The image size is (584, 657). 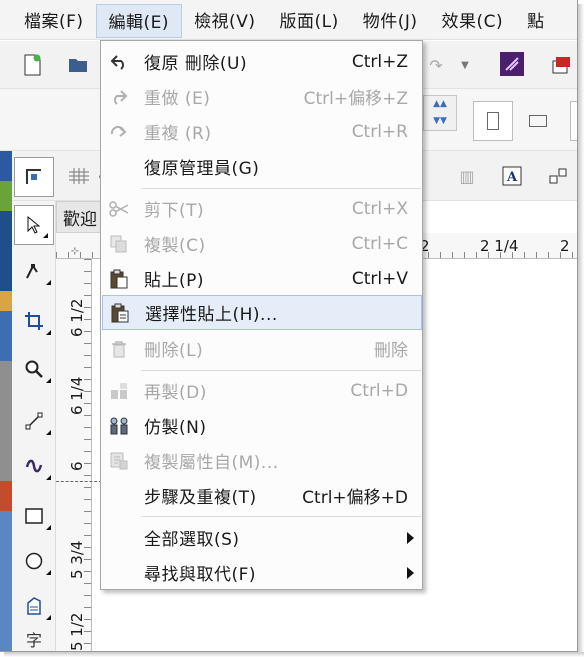 What do you see at coordinates (436, 65) in the screenshot?
I see `redo-arrow-icon: ↷` at bounding box center [436, 65].